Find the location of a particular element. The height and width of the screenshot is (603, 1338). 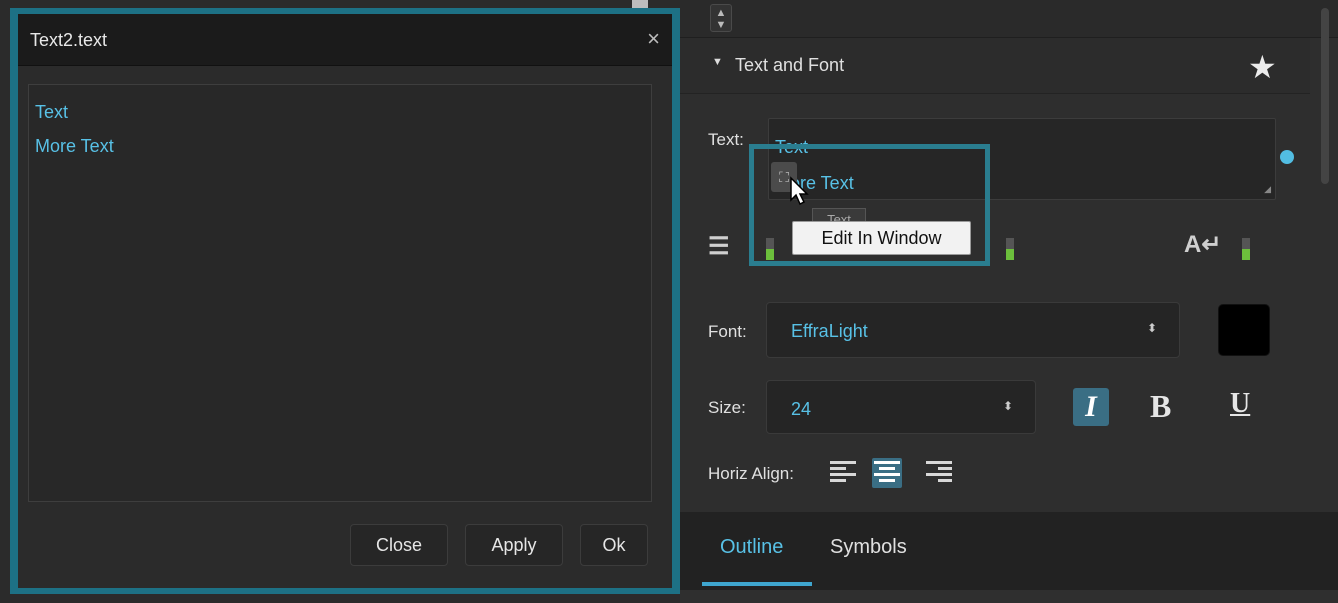

mouse-cursor-icon is located at coordinates (799, 191).